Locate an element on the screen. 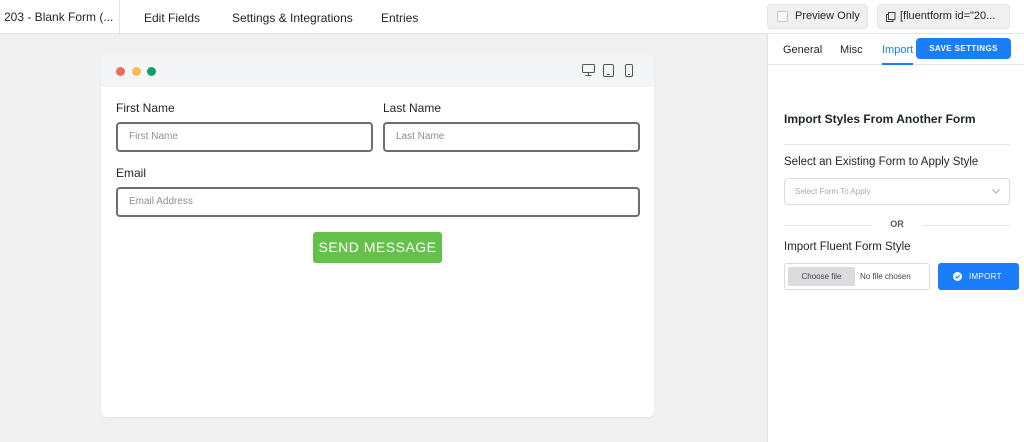 The width and height of the screenshot is (1024, 442). tab-misc: Misc is located at coordinates (851, 49).